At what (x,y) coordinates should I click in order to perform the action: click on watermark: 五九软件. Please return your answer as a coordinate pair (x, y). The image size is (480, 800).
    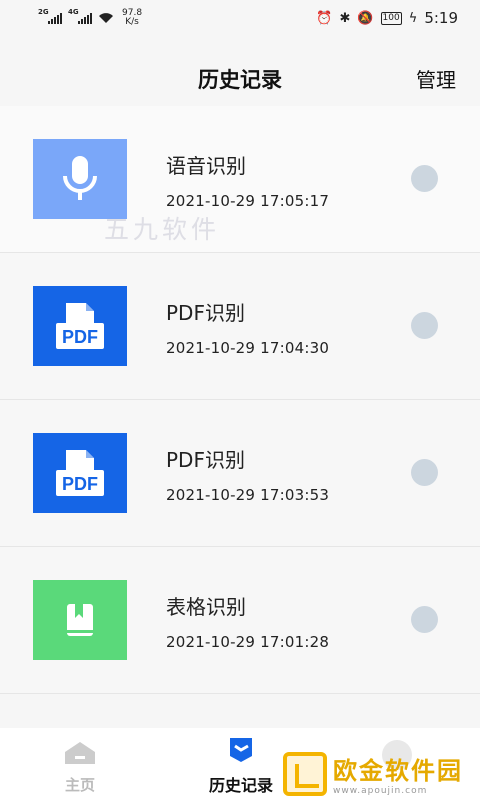
    Looking at the image, I should click on (162, 229).